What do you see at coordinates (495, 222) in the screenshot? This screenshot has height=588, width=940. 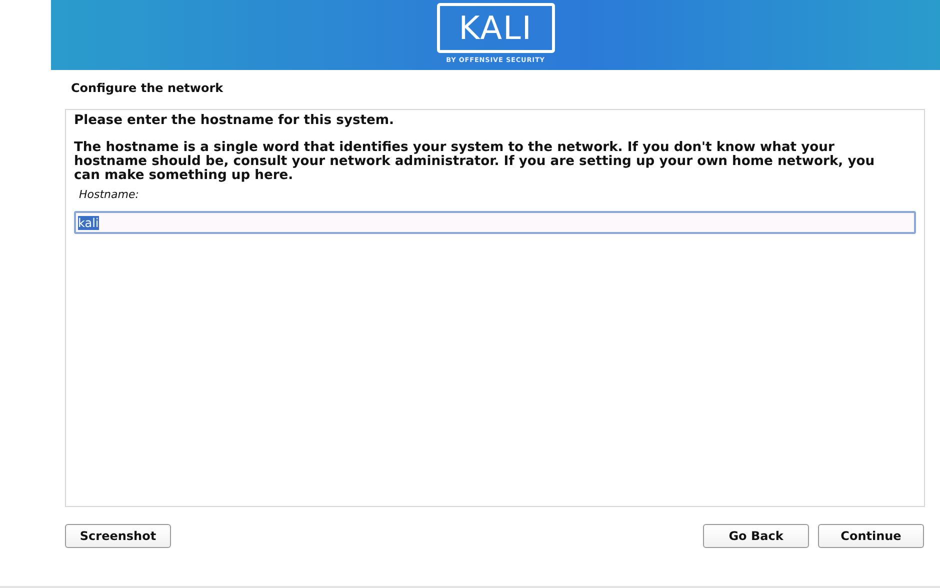 I see `hostname-field: kali` at bounding box center [495, 222].